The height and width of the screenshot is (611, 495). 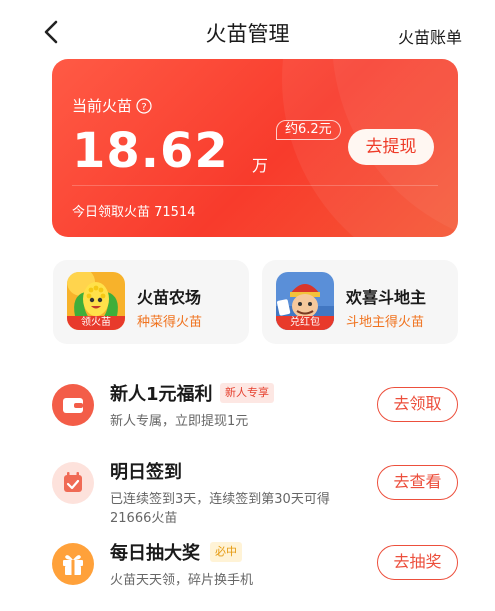 I want to click on task-desc: 火苗天天领，碎片换手机, so click(x=182, y=580).